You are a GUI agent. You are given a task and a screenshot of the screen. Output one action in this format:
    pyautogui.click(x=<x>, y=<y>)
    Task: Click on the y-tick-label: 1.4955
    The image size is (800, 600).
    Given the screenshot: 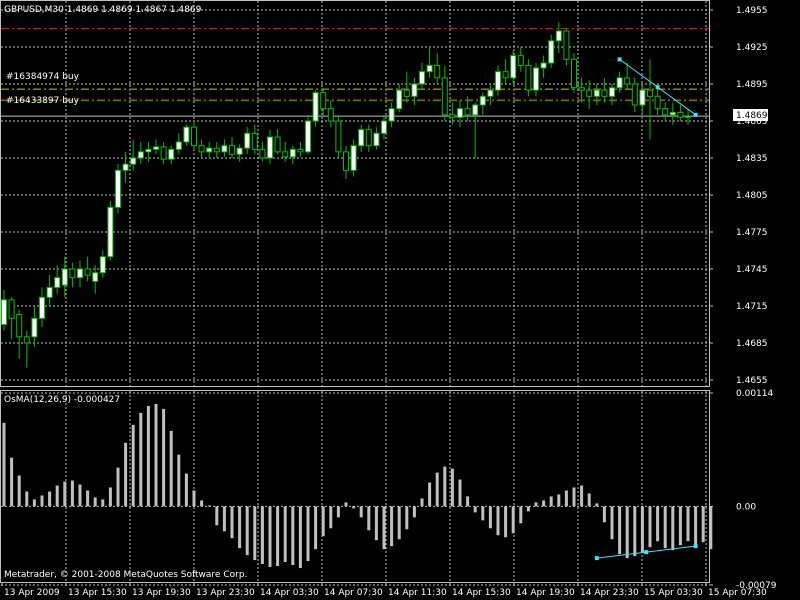 What is the action you would take?
    pyautogui.click(x=752, y=11)
    